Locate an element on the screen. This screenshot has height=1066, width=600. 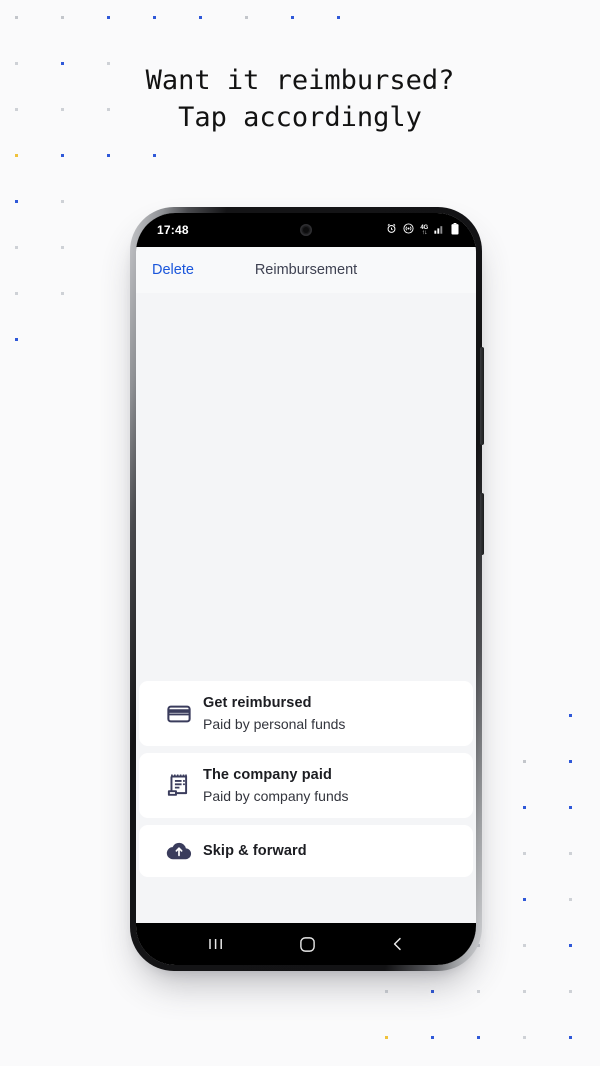
network-arrows-icon: ↑↓ is located at coordinates (424, 232).